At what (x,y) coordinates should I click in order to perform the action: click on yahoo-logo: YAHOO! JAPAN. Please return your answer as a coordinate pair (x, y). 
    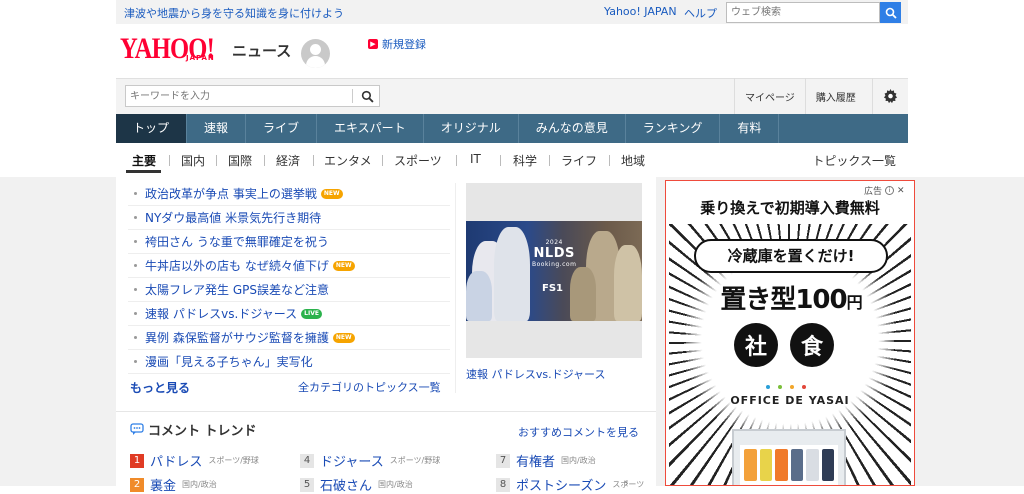
    Looking at the image, I should click on (175, 51).